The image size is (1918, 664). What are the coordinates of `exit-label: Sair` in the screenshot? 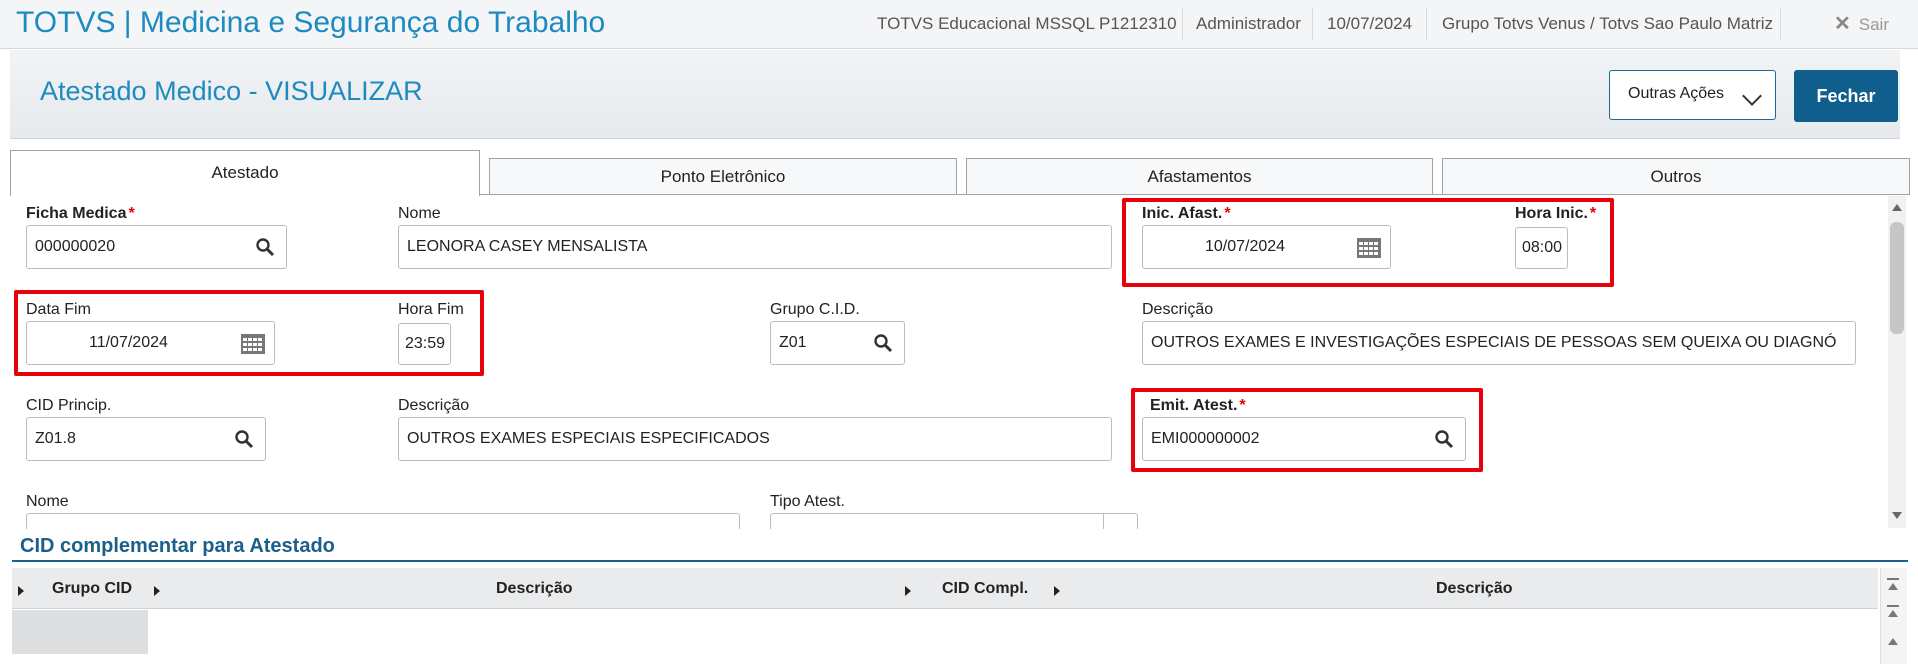 It's located at (1873, 24).